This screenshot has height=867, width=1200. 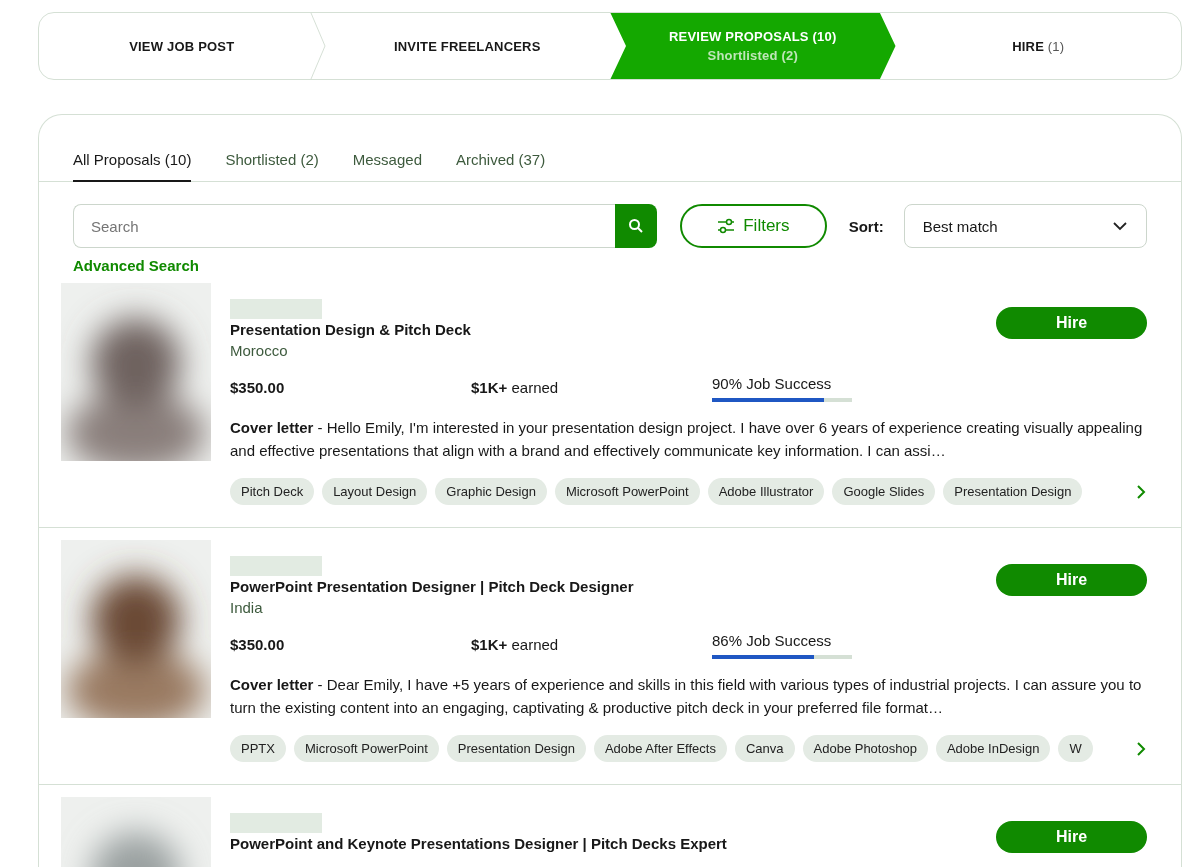 What do you see at coordinates (375, 491) in the screenshot?
I see `skill-tag: Layout Design` at bounding box center [375, 491].